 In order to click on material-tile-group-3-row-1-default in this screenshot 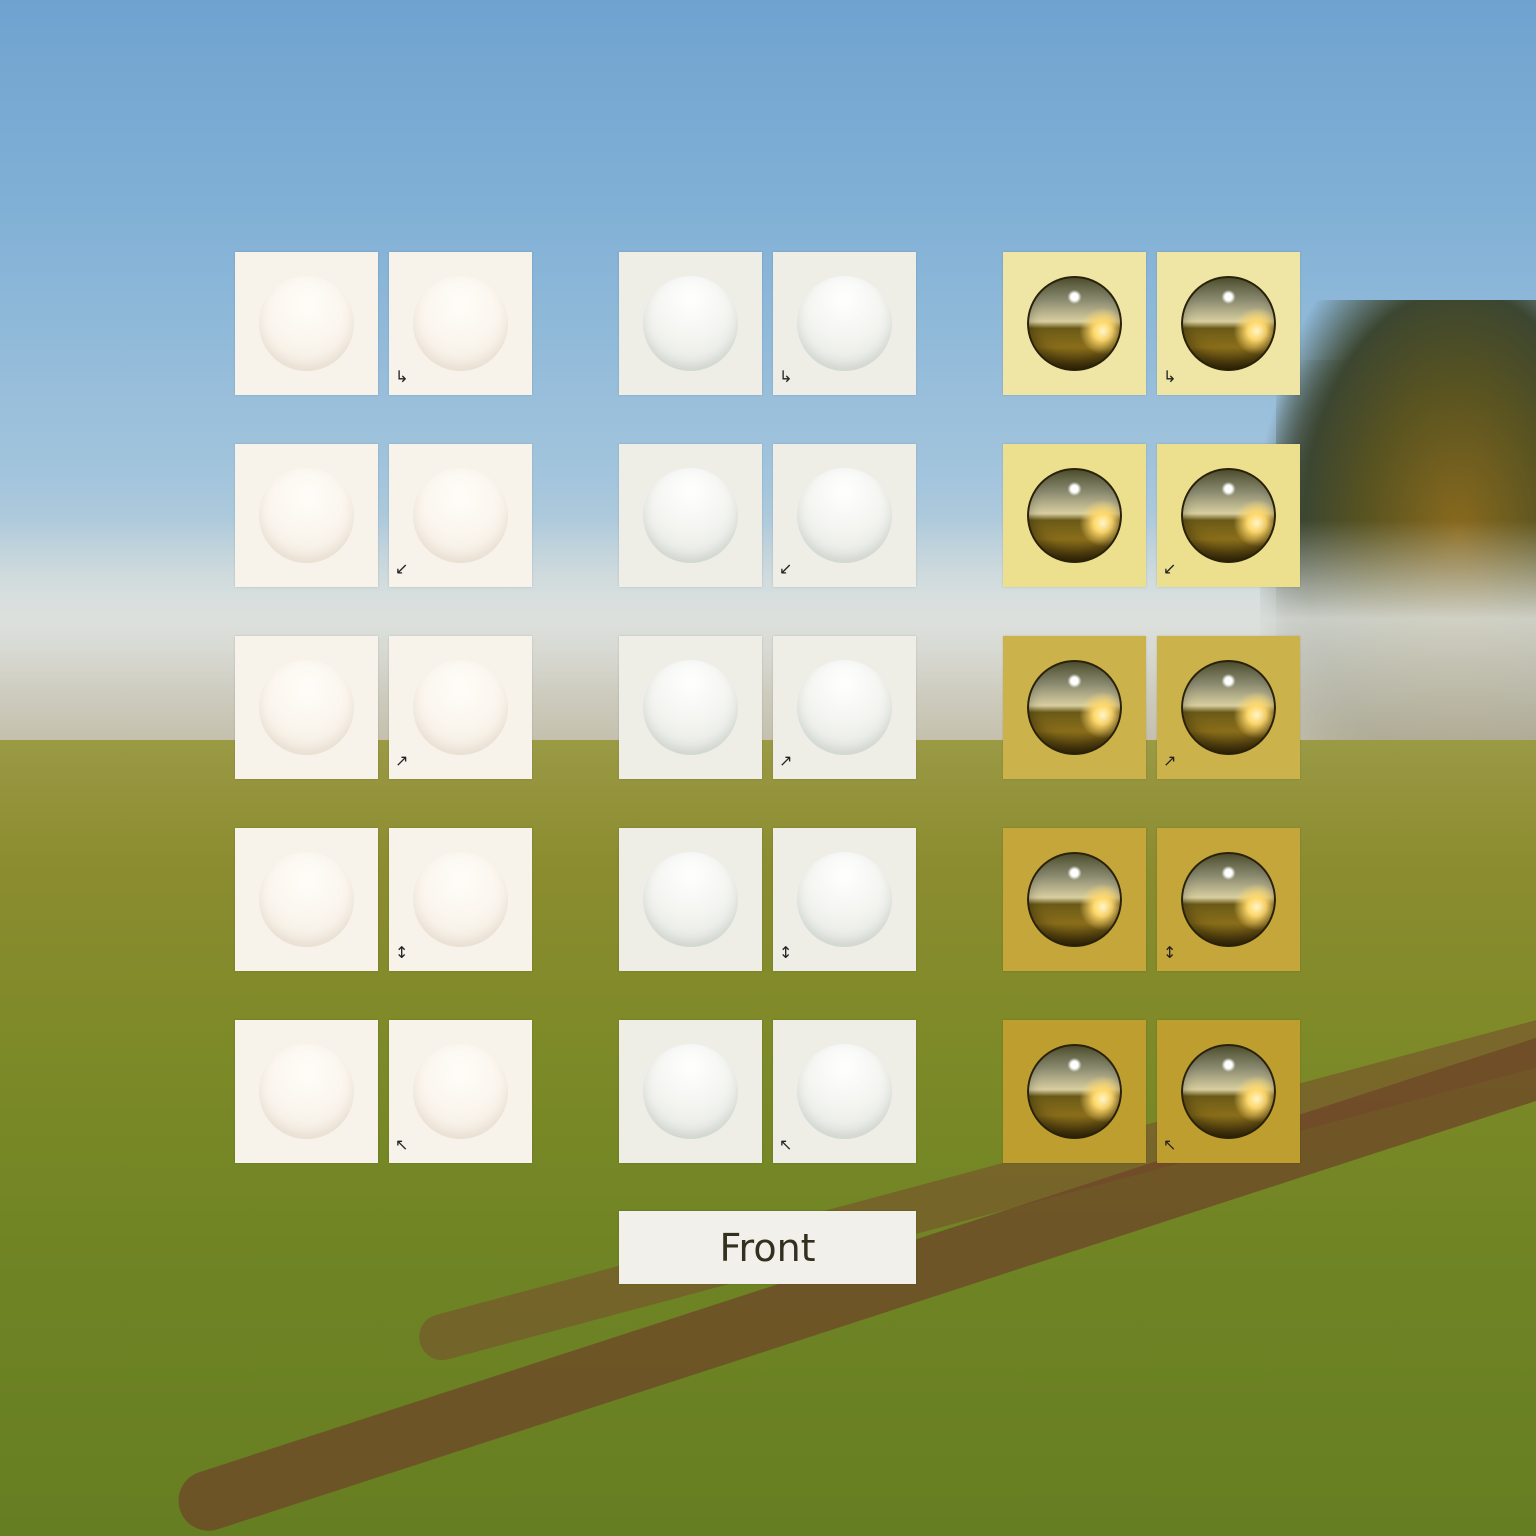, I will do `click(1074, 323)`.